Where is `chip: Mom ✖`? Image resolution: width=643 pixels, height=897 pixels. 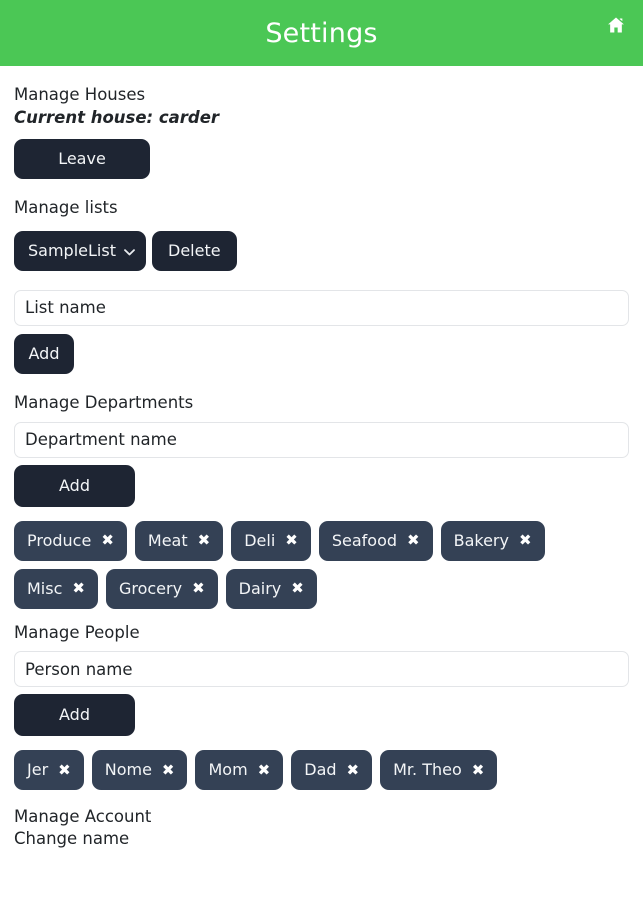
chip: Mom ✖ is located at coordinates (239, 770).